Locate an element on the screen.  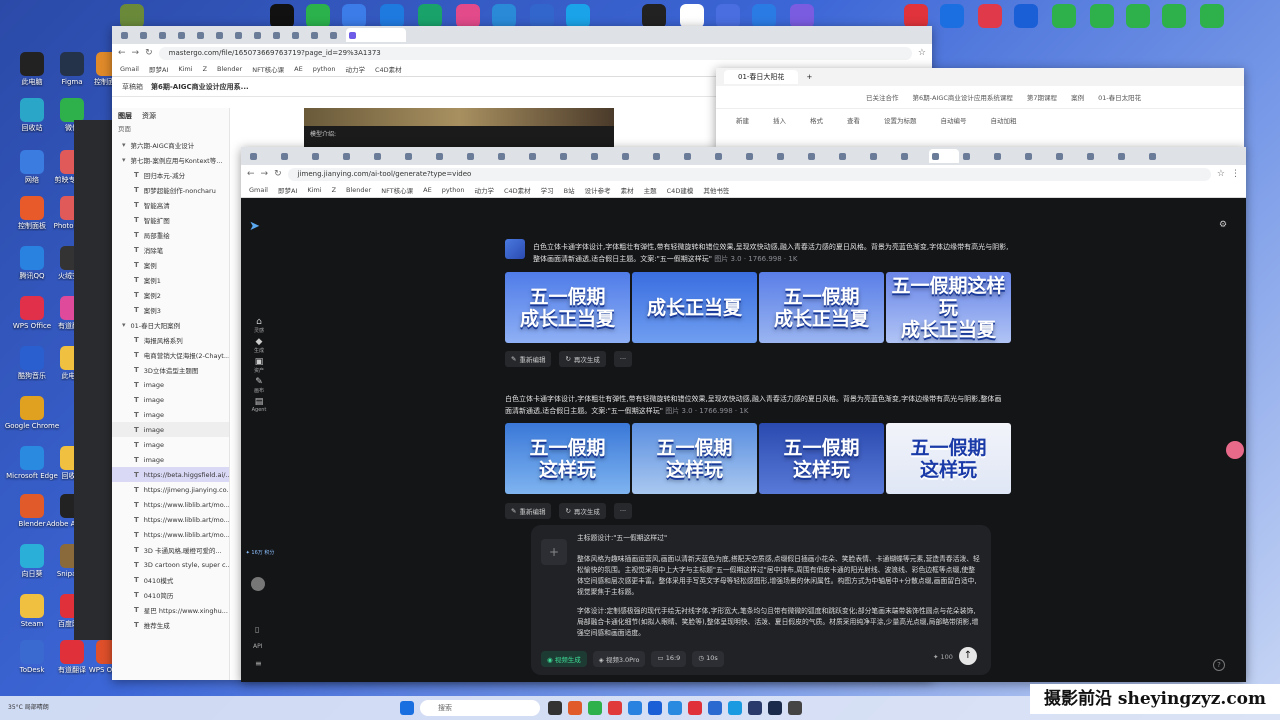
layer-item: T 案例1 is located at coordinates (170, 279).